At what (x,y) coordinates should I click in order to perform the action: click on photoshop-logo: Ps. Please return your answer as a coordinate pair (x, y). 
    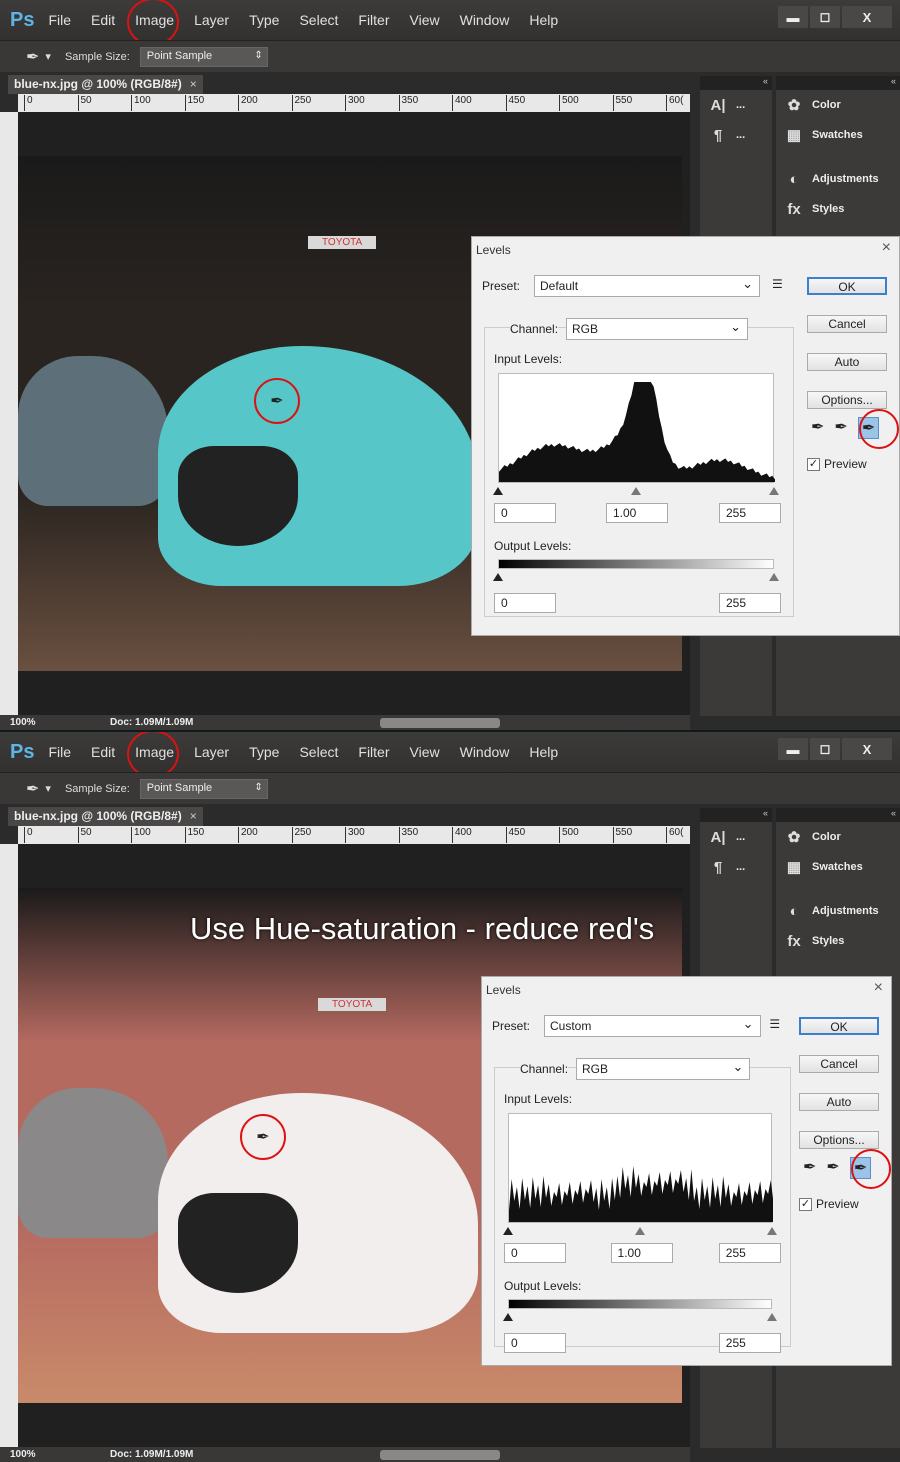
    Looking at the image, I should click on (22, 19).